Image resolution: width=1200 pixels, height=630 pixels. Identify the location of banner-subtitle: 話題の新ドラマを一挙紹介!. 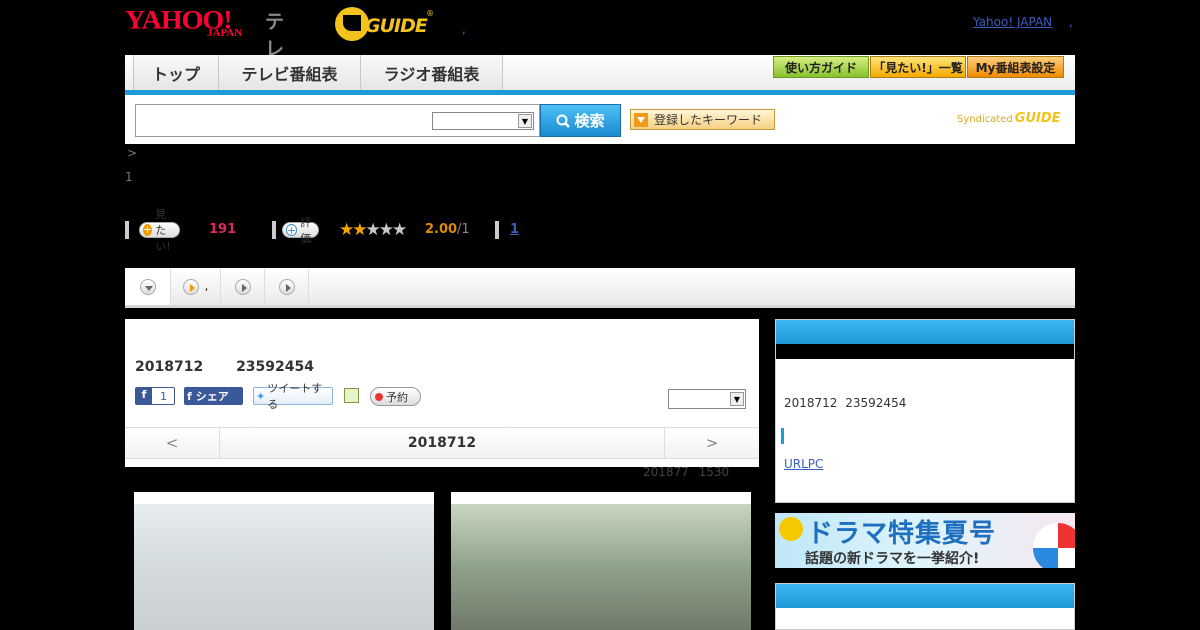
(892, 559).